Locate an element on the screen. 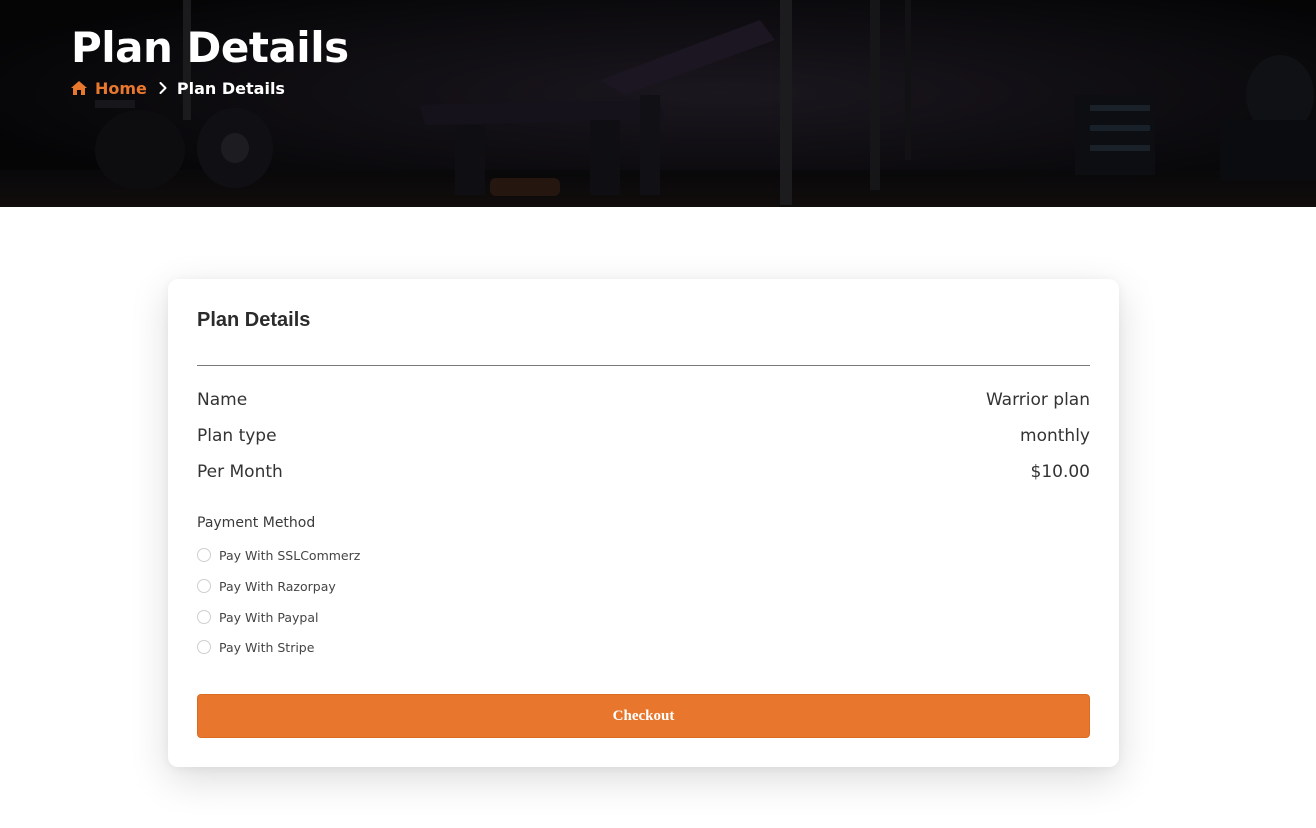  detail-row-plan-type: Plan type monthly is located at coordinates (643, 436).